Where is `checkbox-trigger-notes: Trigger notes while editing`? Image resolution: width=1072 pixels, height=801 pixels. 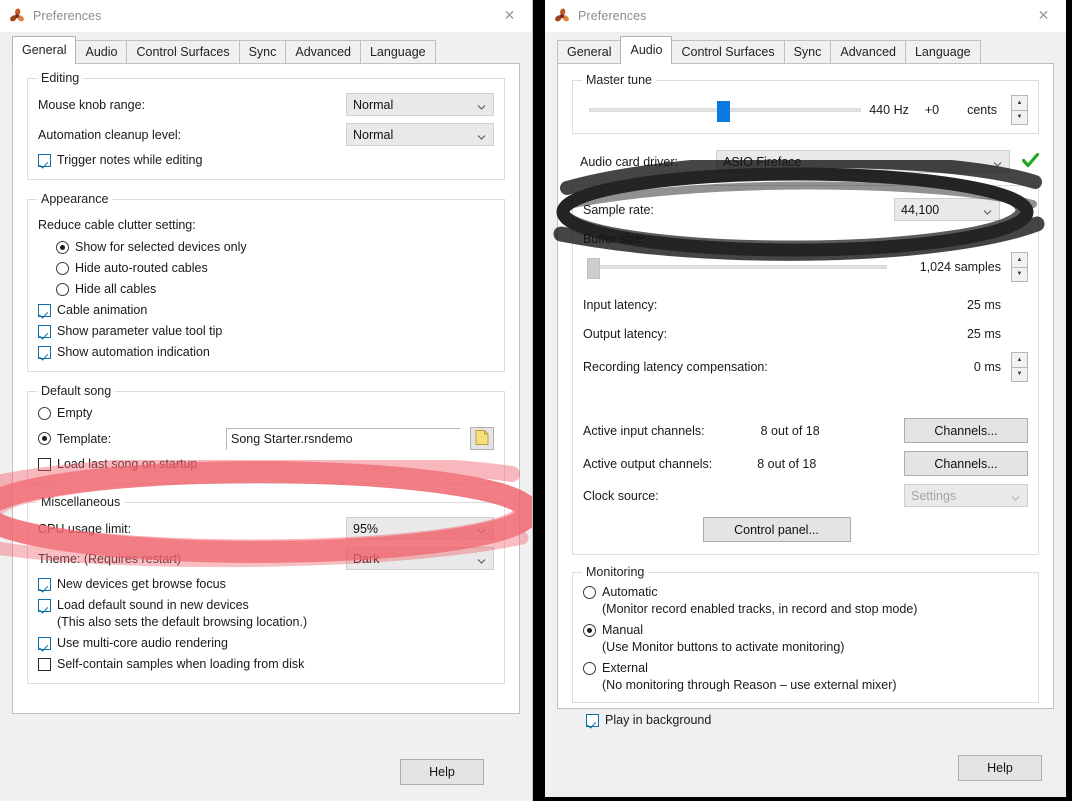 checkbox-trigger-notes: Trigger notes while editing is located at coordinates (266, 160).